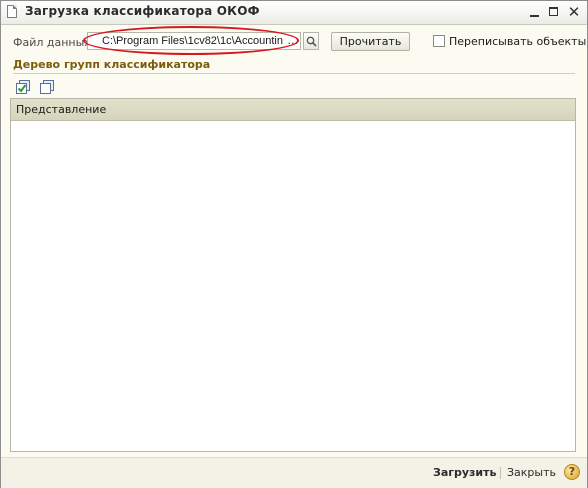  Describe the element at coordinates (370, 41) in the screenshot. I see `read-button: Прочитать` at that location.